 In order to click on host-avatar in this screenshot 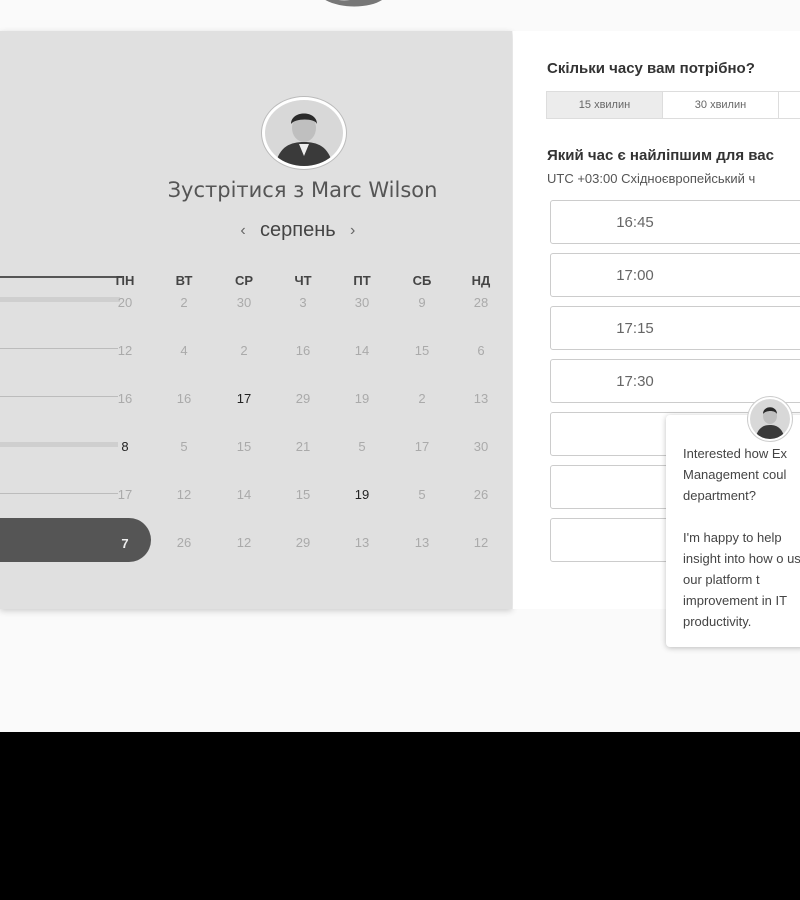, I will do `click(304, 133)`.